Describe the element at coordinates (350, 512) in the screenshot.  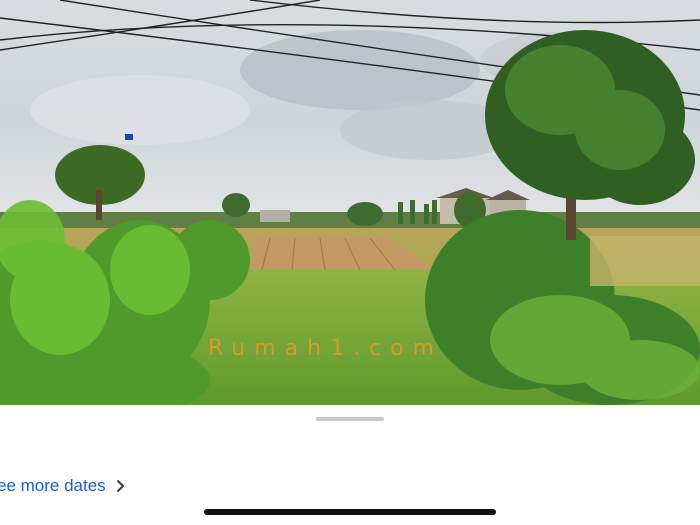
I see `home-indicator` at that location.